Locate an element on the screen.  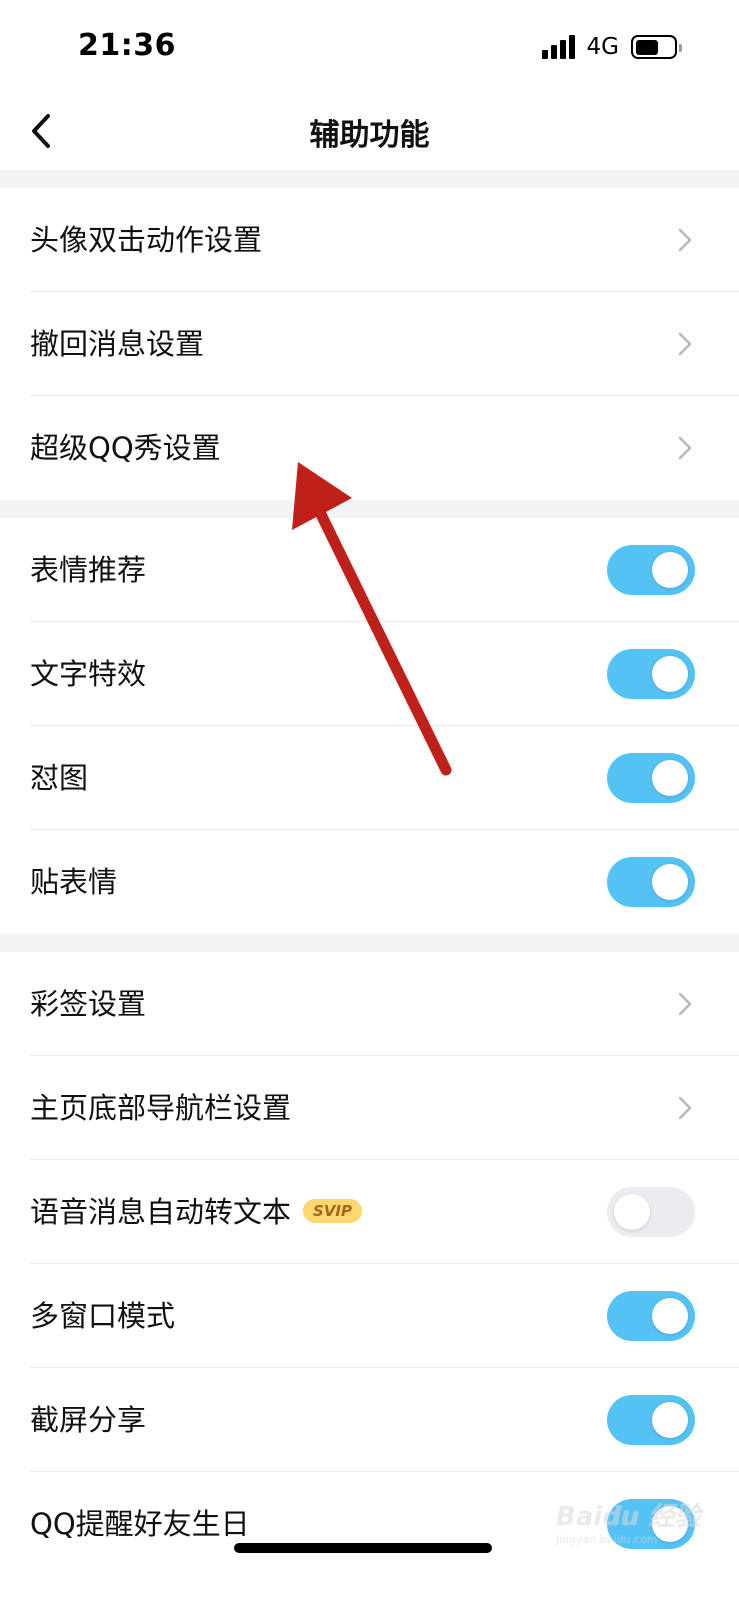
setting-row-color-tag: 彩签设置 is located at coordinates (369, 1004).